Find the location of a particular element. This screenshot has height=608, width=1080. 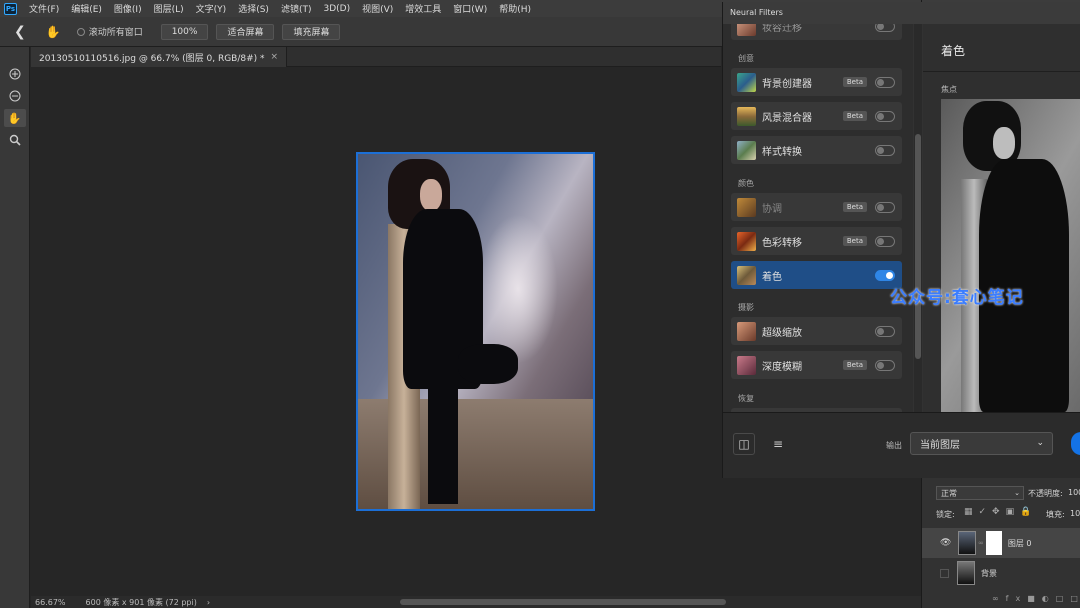

eye-icon: 👁 is located at coordinates (946, 543).